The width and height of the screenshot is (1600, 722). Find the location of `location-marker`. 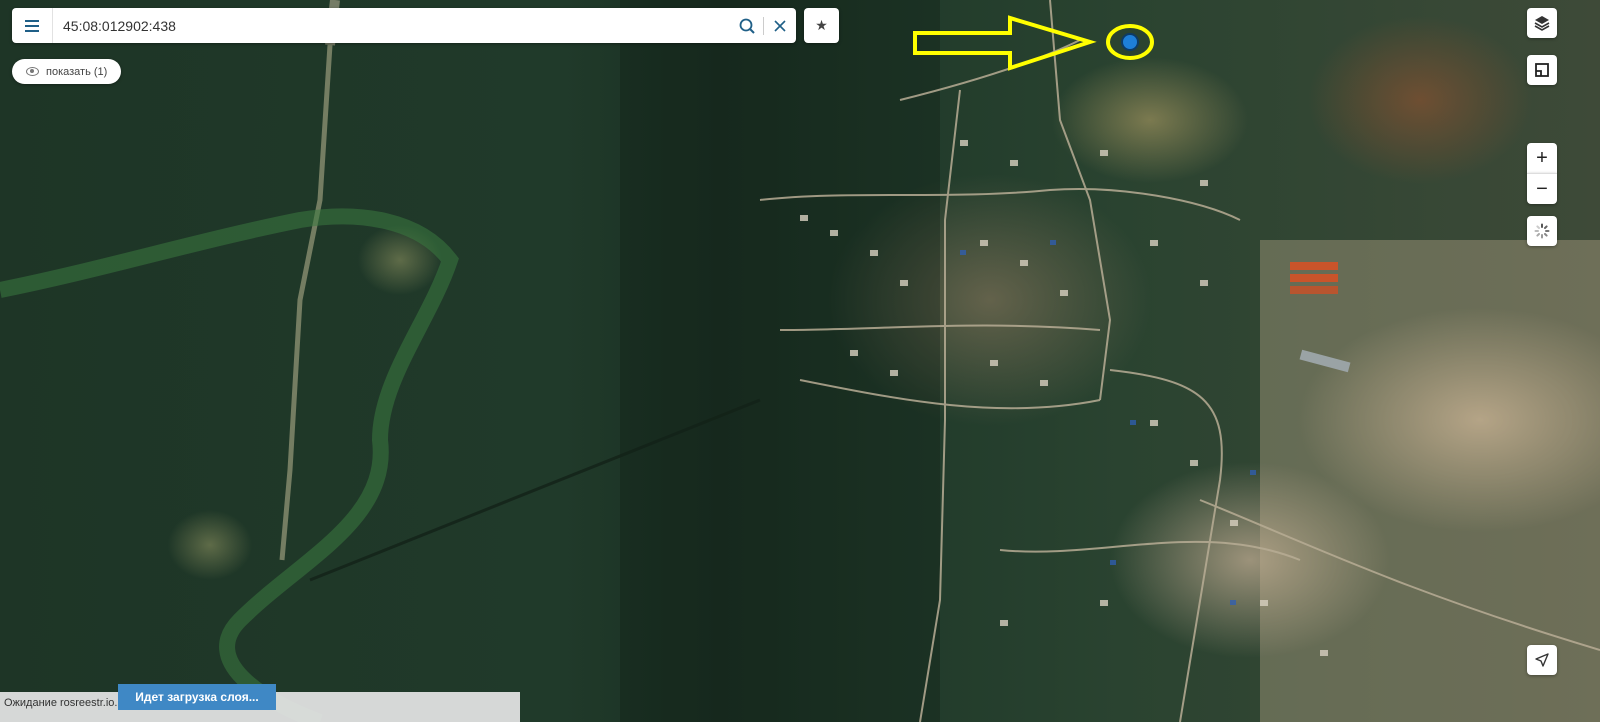

location-marker is located at coordinates (1130, 42).